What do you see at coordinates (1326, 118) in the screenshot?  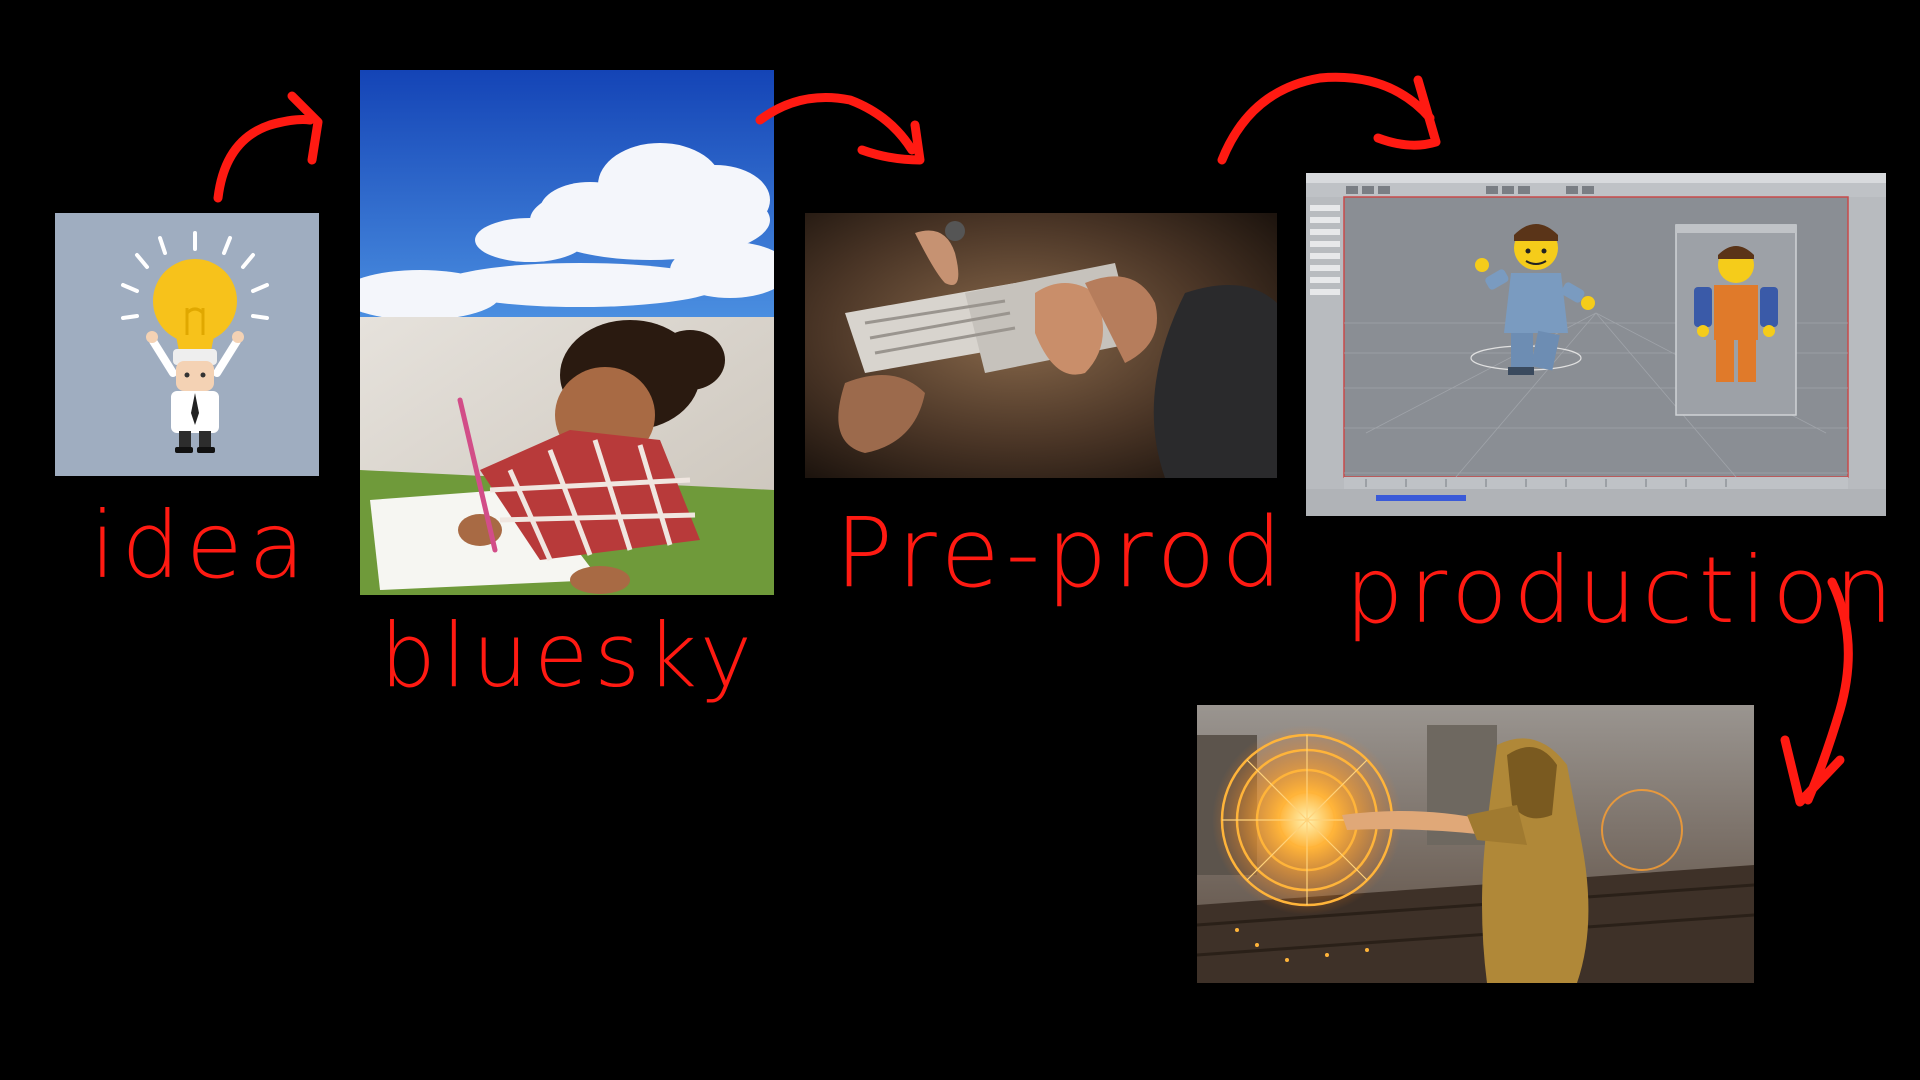 I see `arrow-preprod-to-production` at bounding box center [1326, 118].